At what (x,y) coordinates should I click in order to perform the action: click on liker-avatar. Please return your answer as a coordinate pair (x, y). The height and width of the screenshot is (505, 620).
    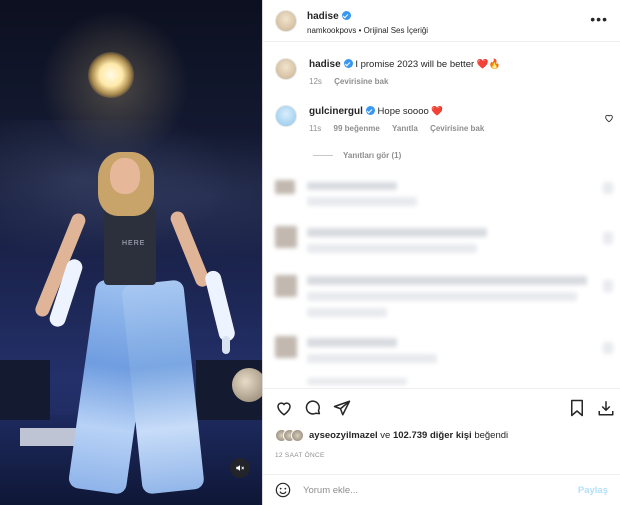
    Looking at the image, I should click on (297, 435).